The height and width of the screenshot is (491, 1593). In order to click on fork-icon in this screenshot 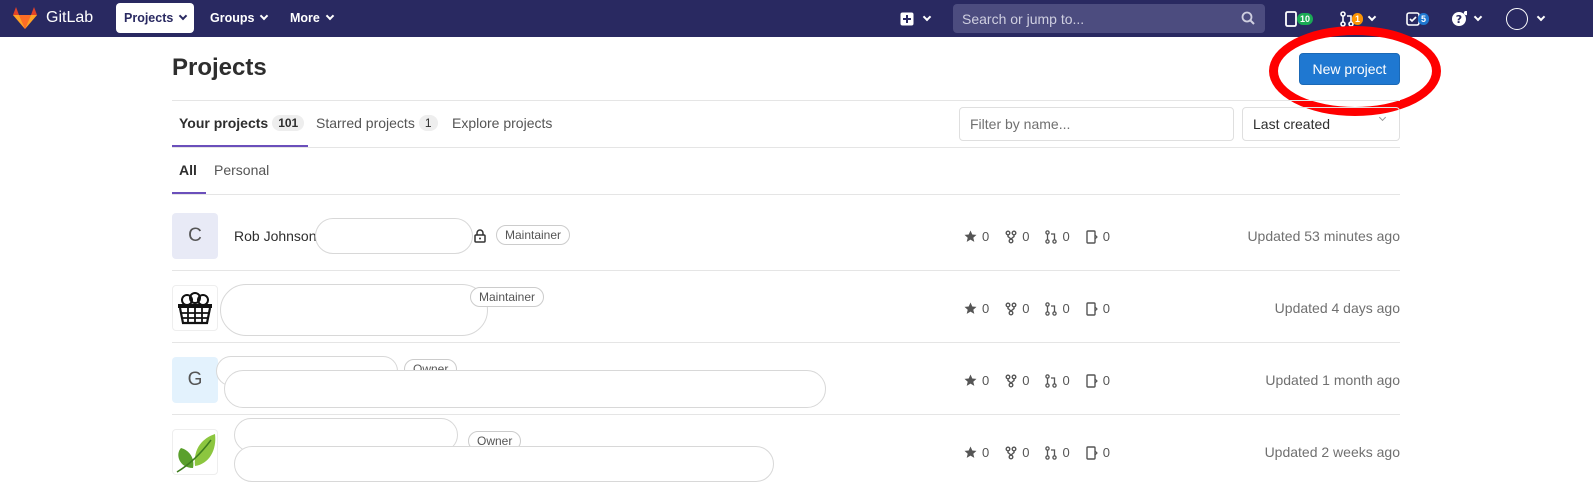, I will do `click(1011, 452)`.